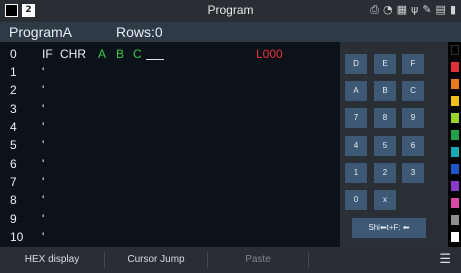 Image resolution: width=461 pixels, height=273 pixels. What do you see at coordinates (13, 145) in the screenshot?
I see `line-number: 5` at bounding box center [13, 145].